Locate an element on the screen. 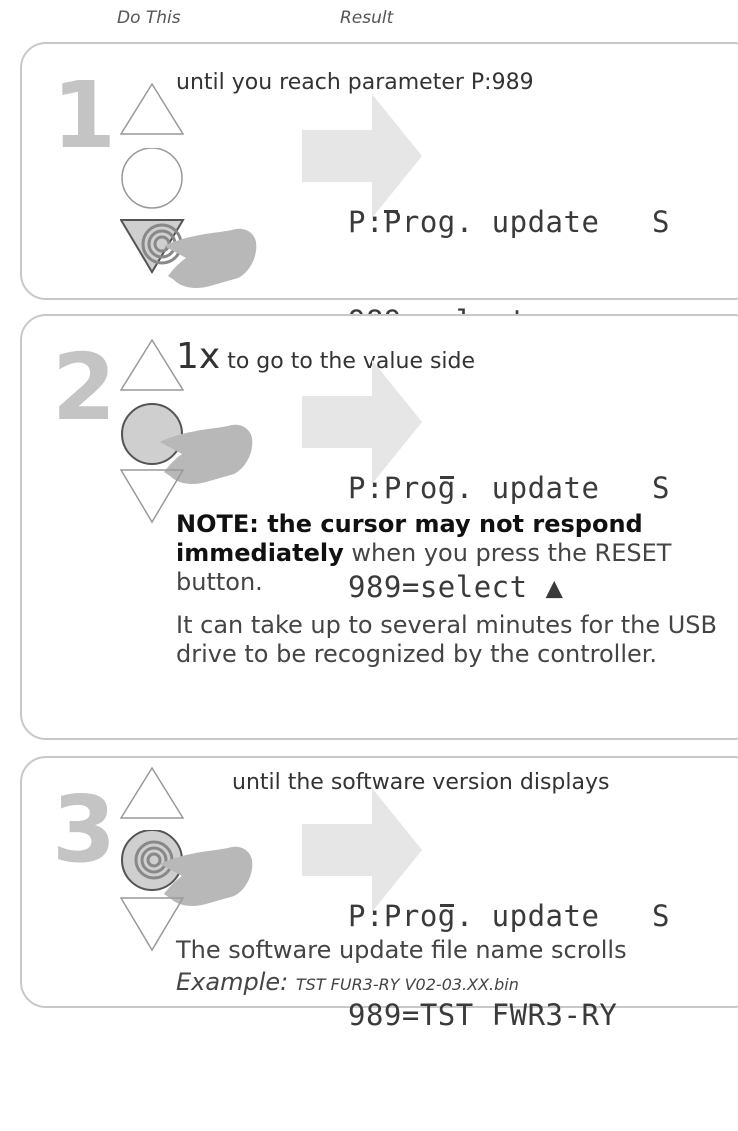 The width and height of the screenshot is (738, 1131). column-header-result: Result is located at coordinates (367, 18).